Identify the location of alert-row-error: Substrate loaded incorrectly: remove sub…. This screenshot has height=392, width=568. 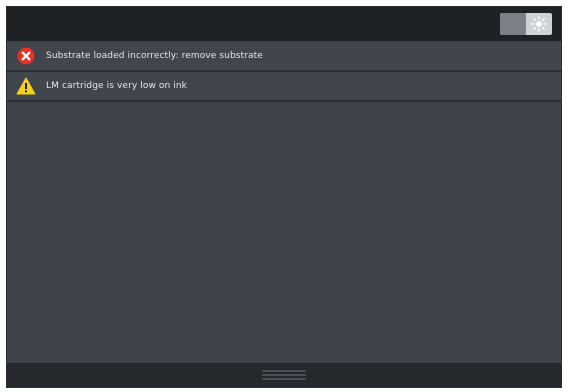
(284, 57).